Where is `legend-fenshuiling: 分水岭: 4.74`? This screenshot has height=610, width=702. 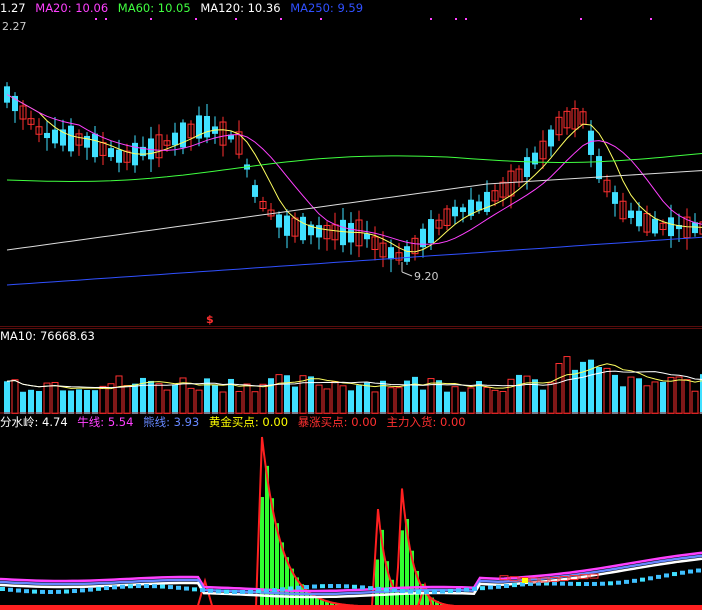
legend-fenshuiling: 分水岭: 4.74 is located at coordinates (34, 422).